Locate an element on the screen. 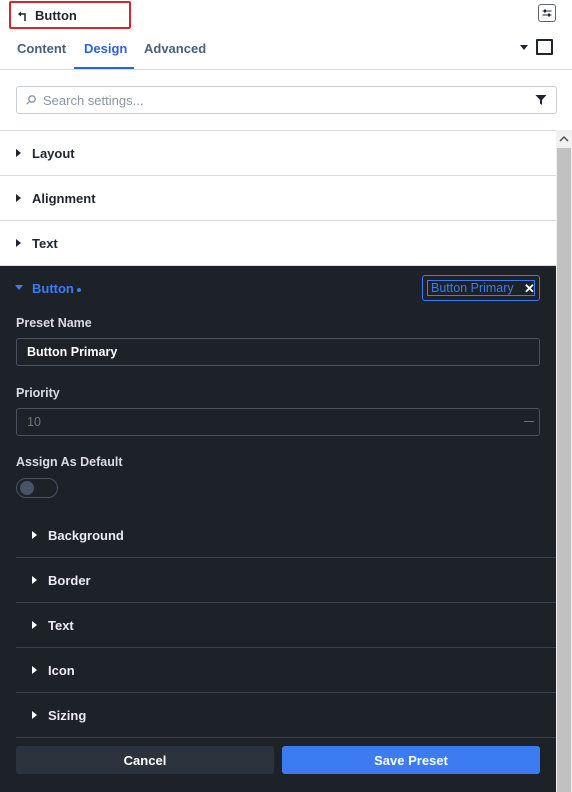 The width and height of the screenshot is (572, 792). cancel-button: Cancel is located at coordinates (145, 760).